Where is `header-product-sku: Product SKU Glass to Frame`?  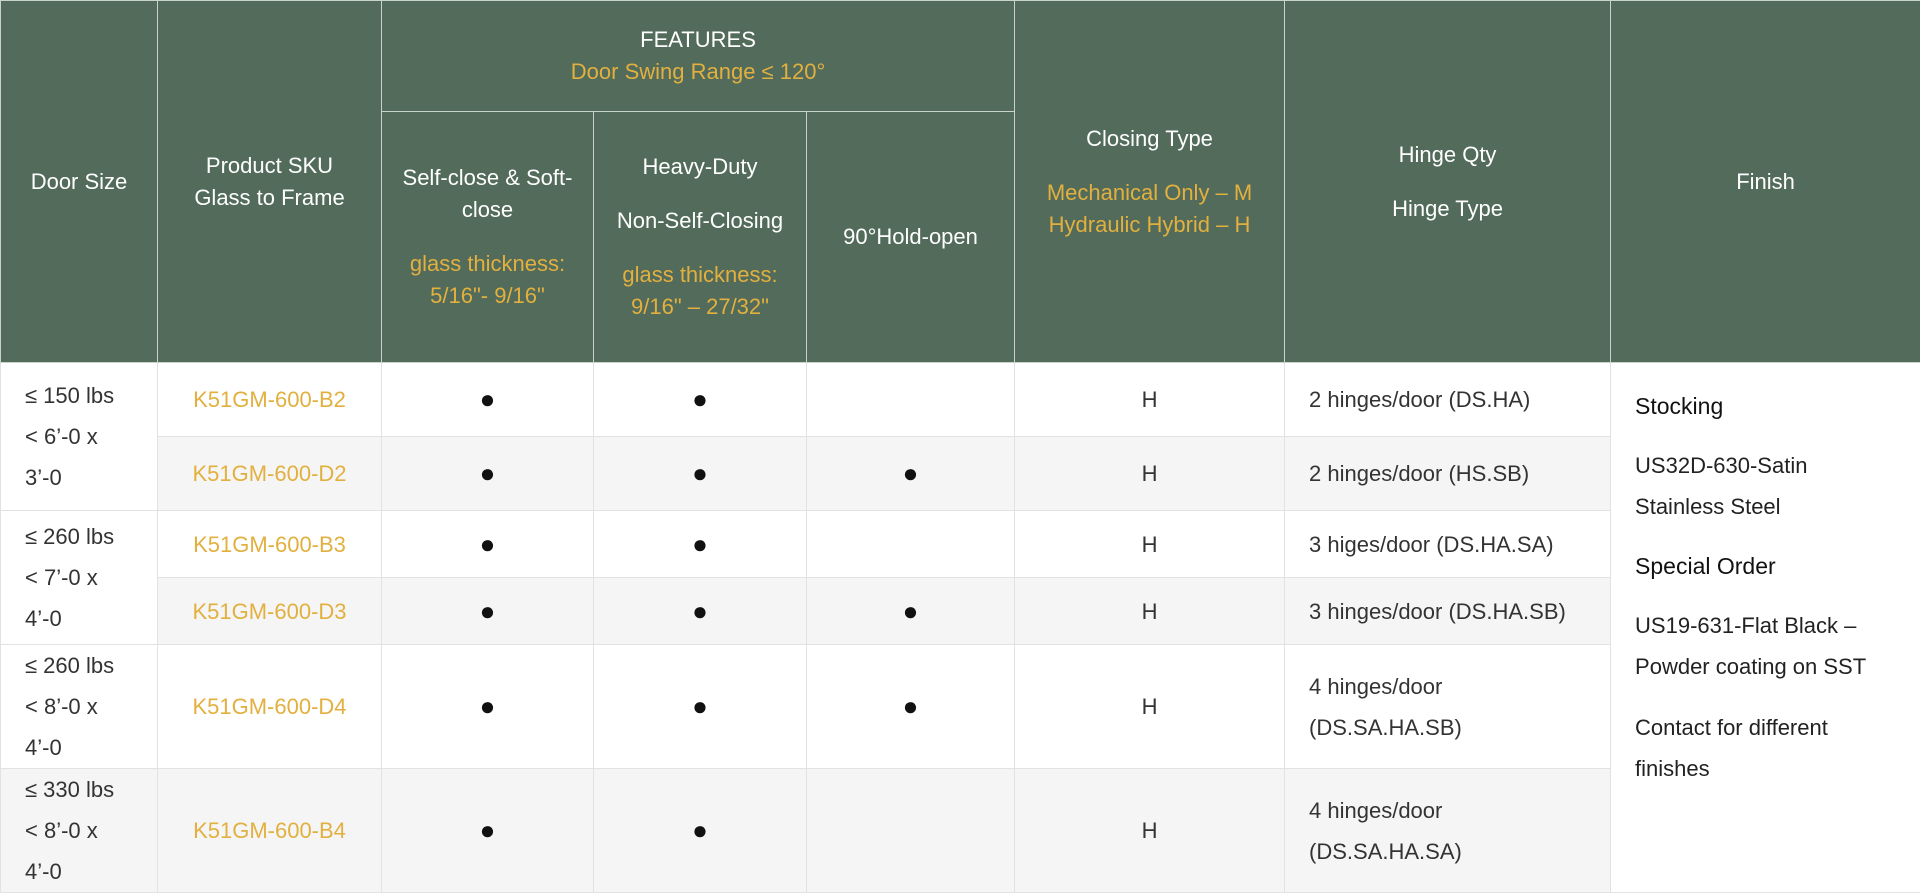 header-product-sku: Product SKU Glass to Frame is located at coordinates (270, 182).